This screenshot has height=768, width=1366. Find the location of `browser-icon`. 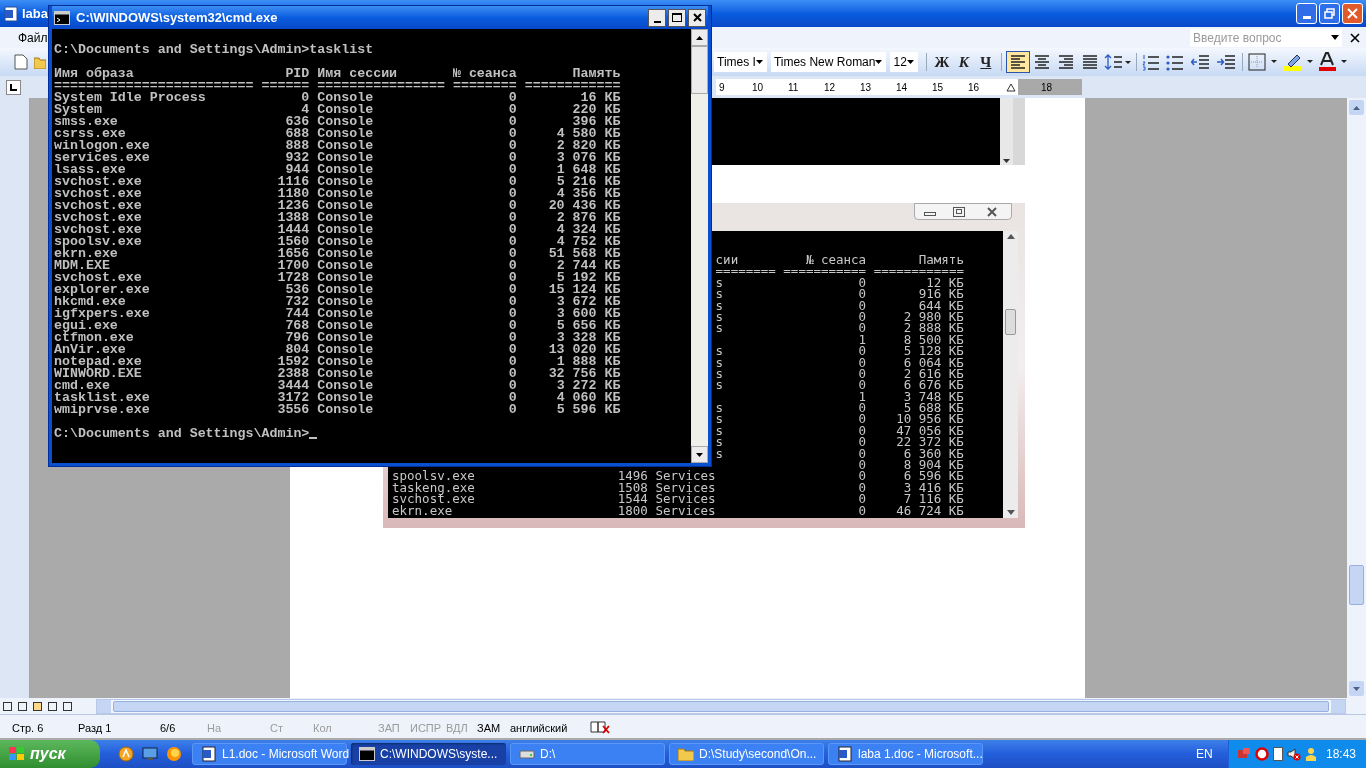

browser-icon is located at coordinates (174, 754).